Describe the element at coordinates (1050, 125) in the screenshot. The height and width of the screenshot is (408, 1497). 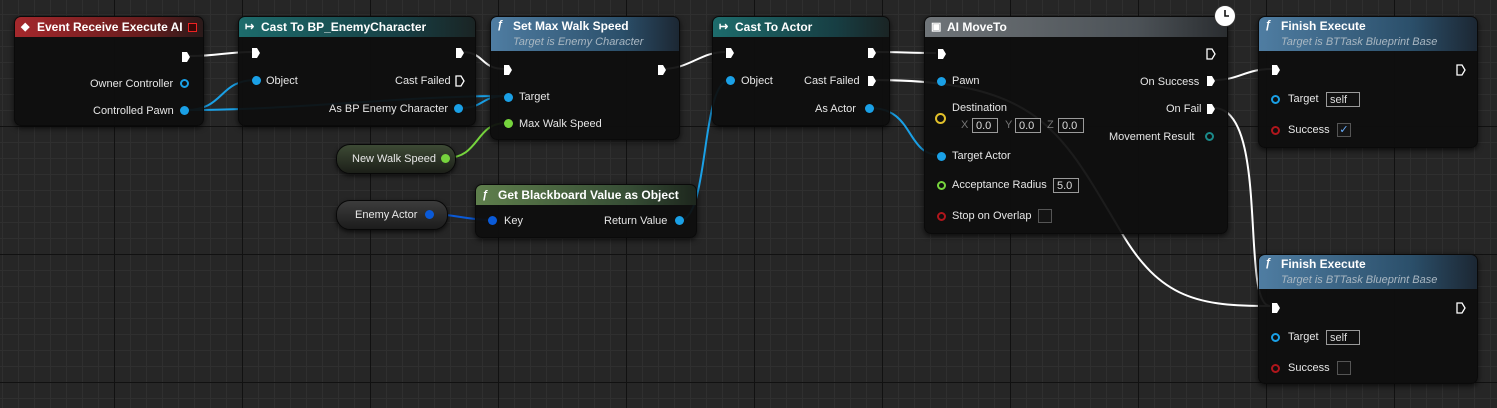
I see `destination-z-label: Z` at that location.